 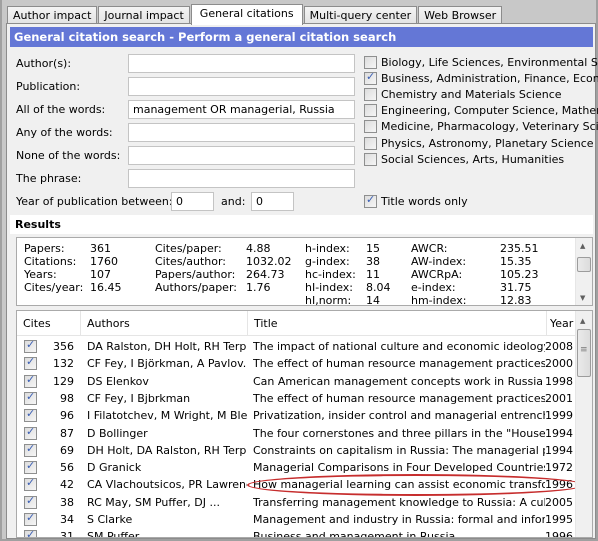 I want to click on year-and-label: and:, so click(x=233, y=201).